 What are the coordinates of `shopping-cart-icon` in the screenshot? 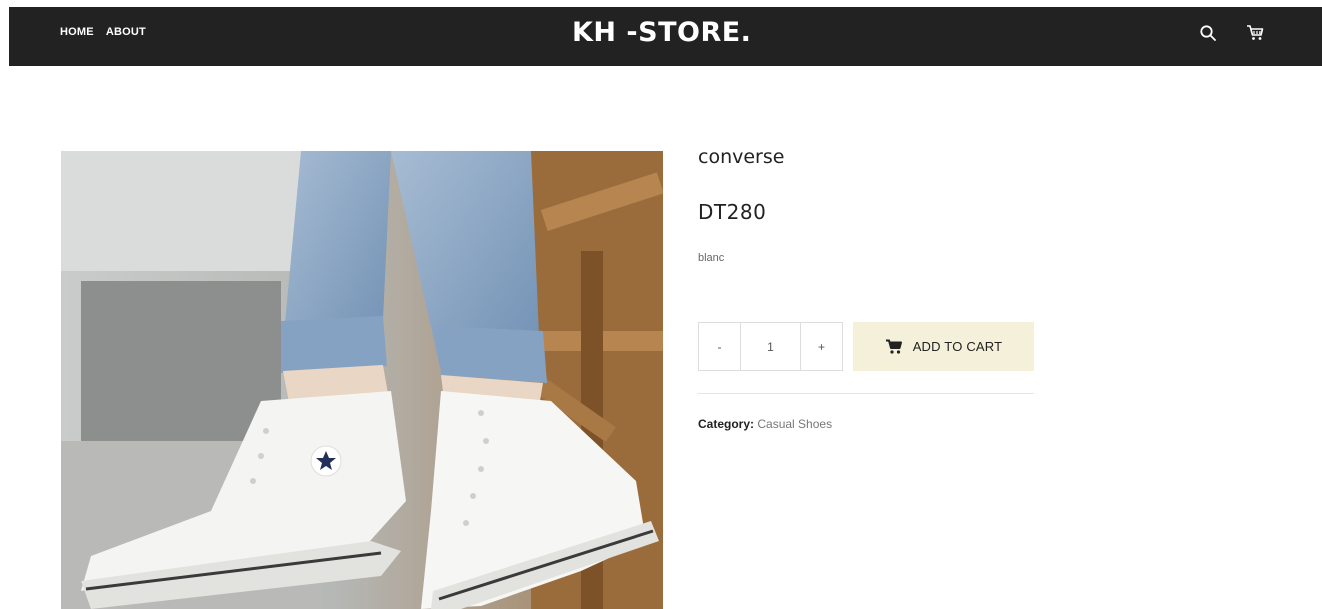 It's located at (1255, 32).